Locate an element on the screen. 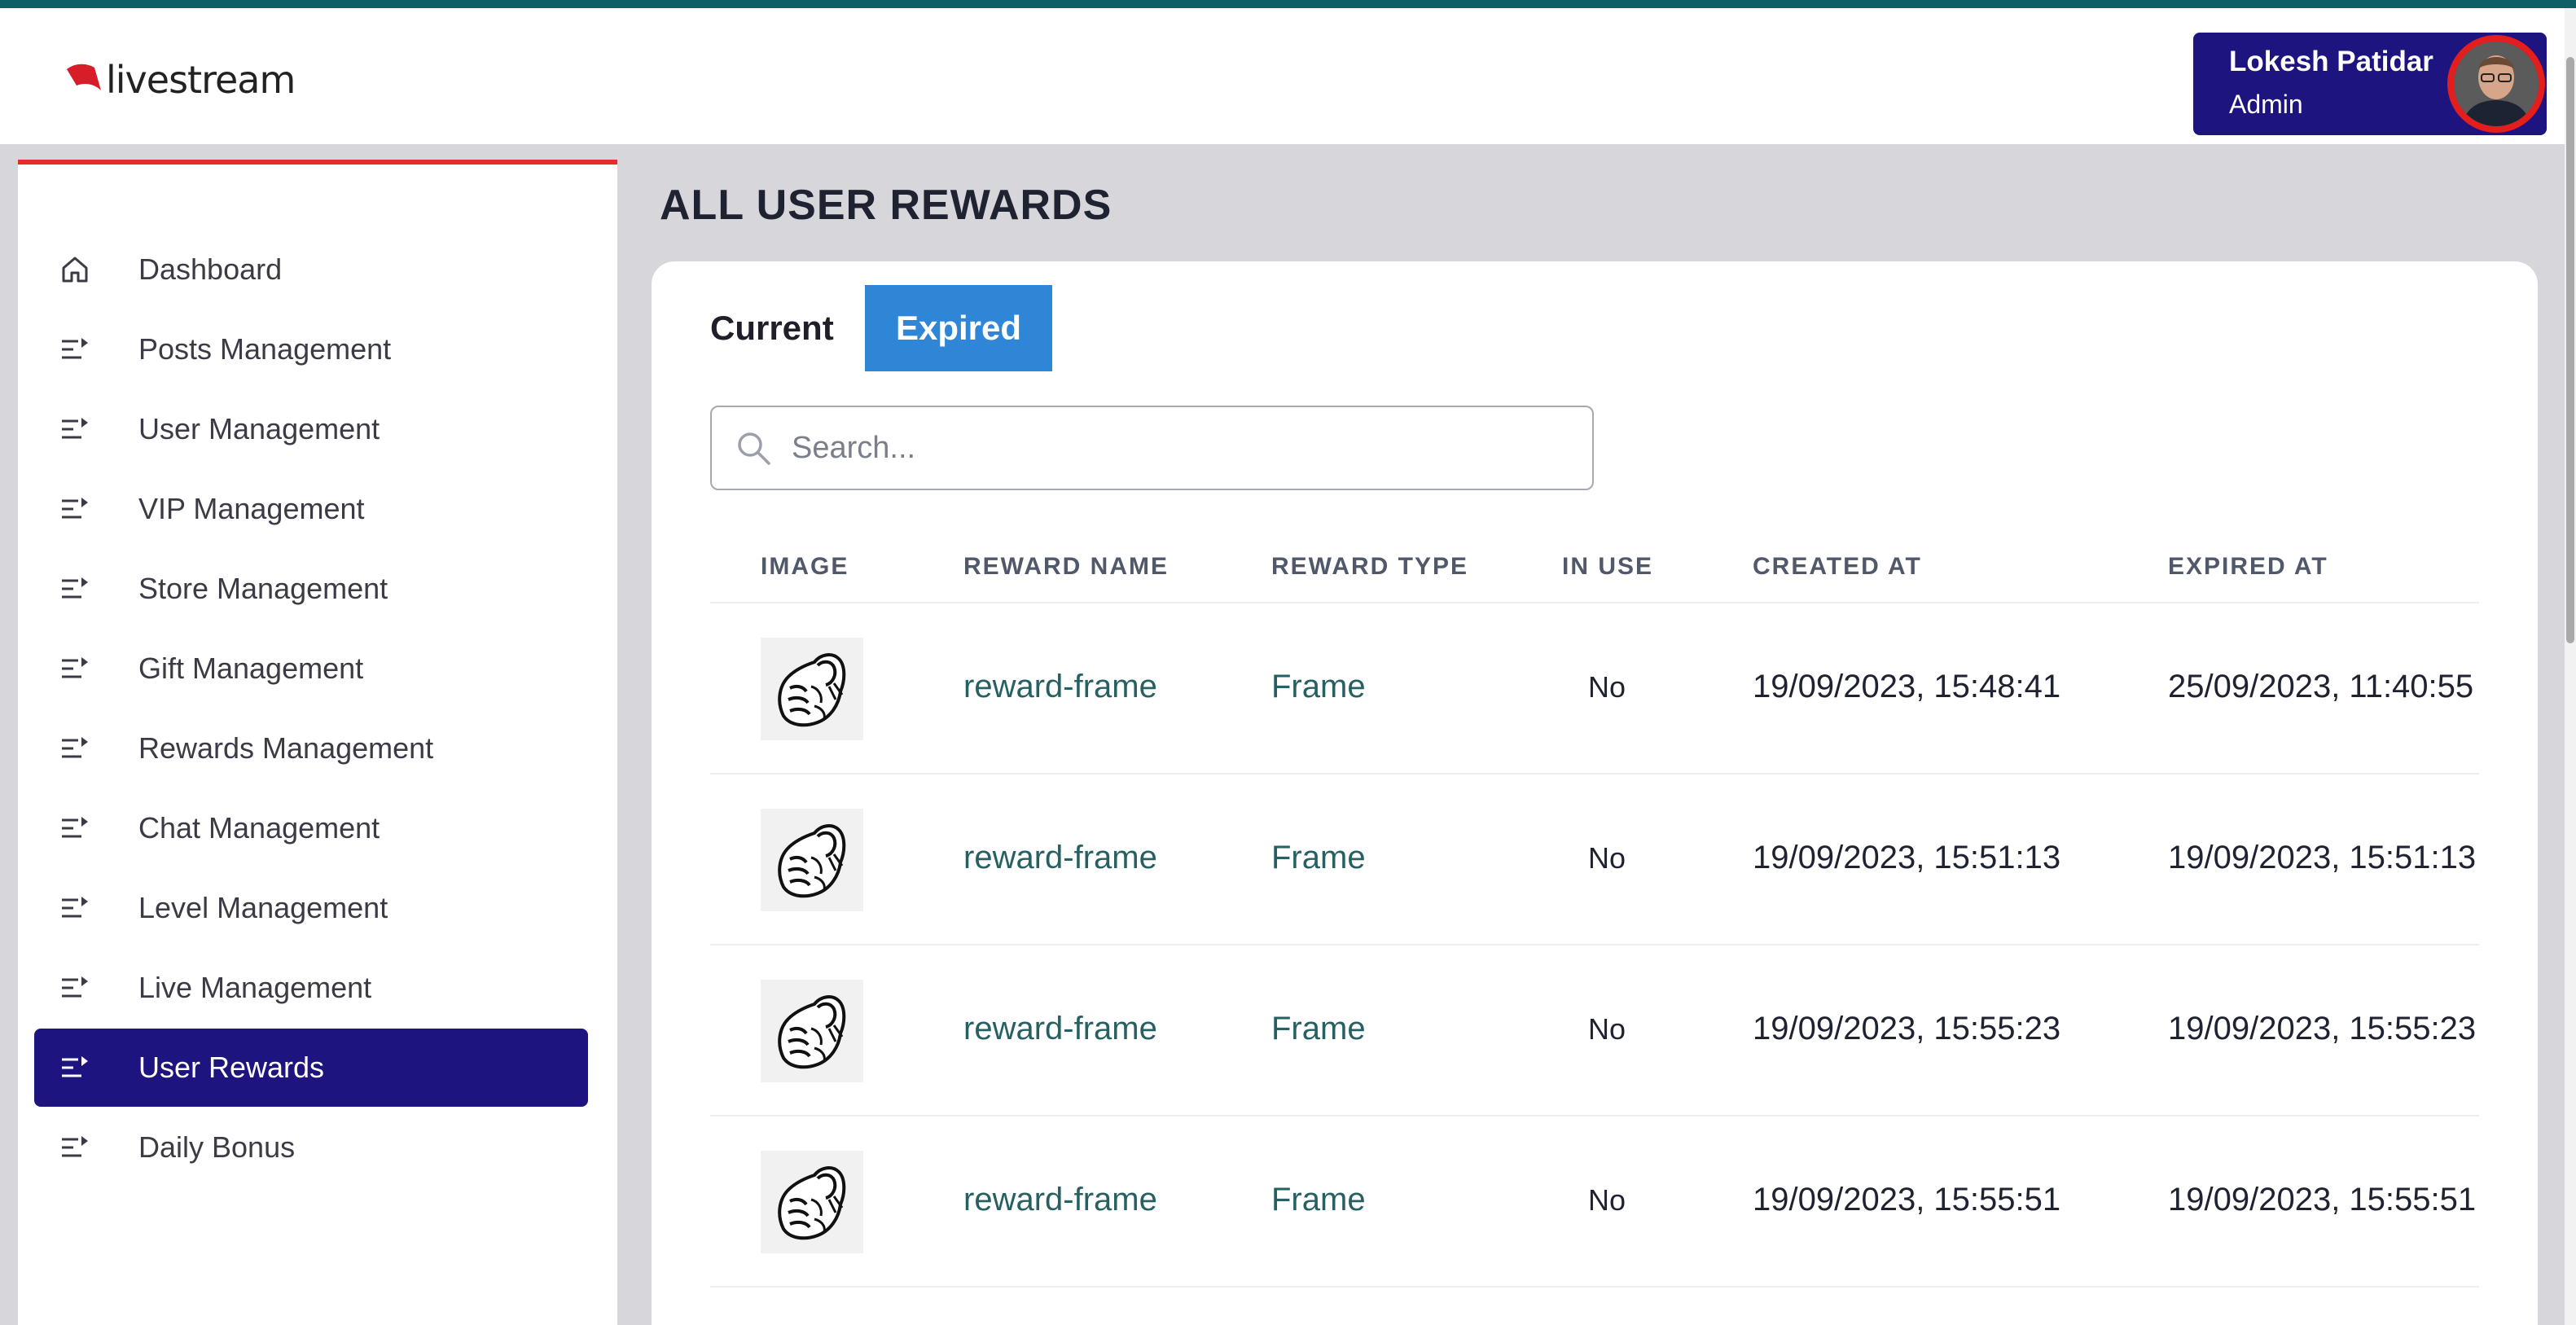 This screenshot has height=1325, width=2576. page-title: ALL USER REWARDS is located at coordinates (886, 205).